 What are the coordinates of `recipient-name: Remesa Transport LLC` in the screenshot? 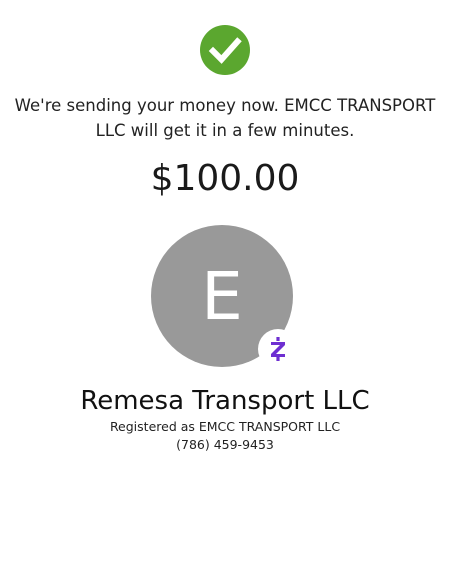 It's located at (225, 401).